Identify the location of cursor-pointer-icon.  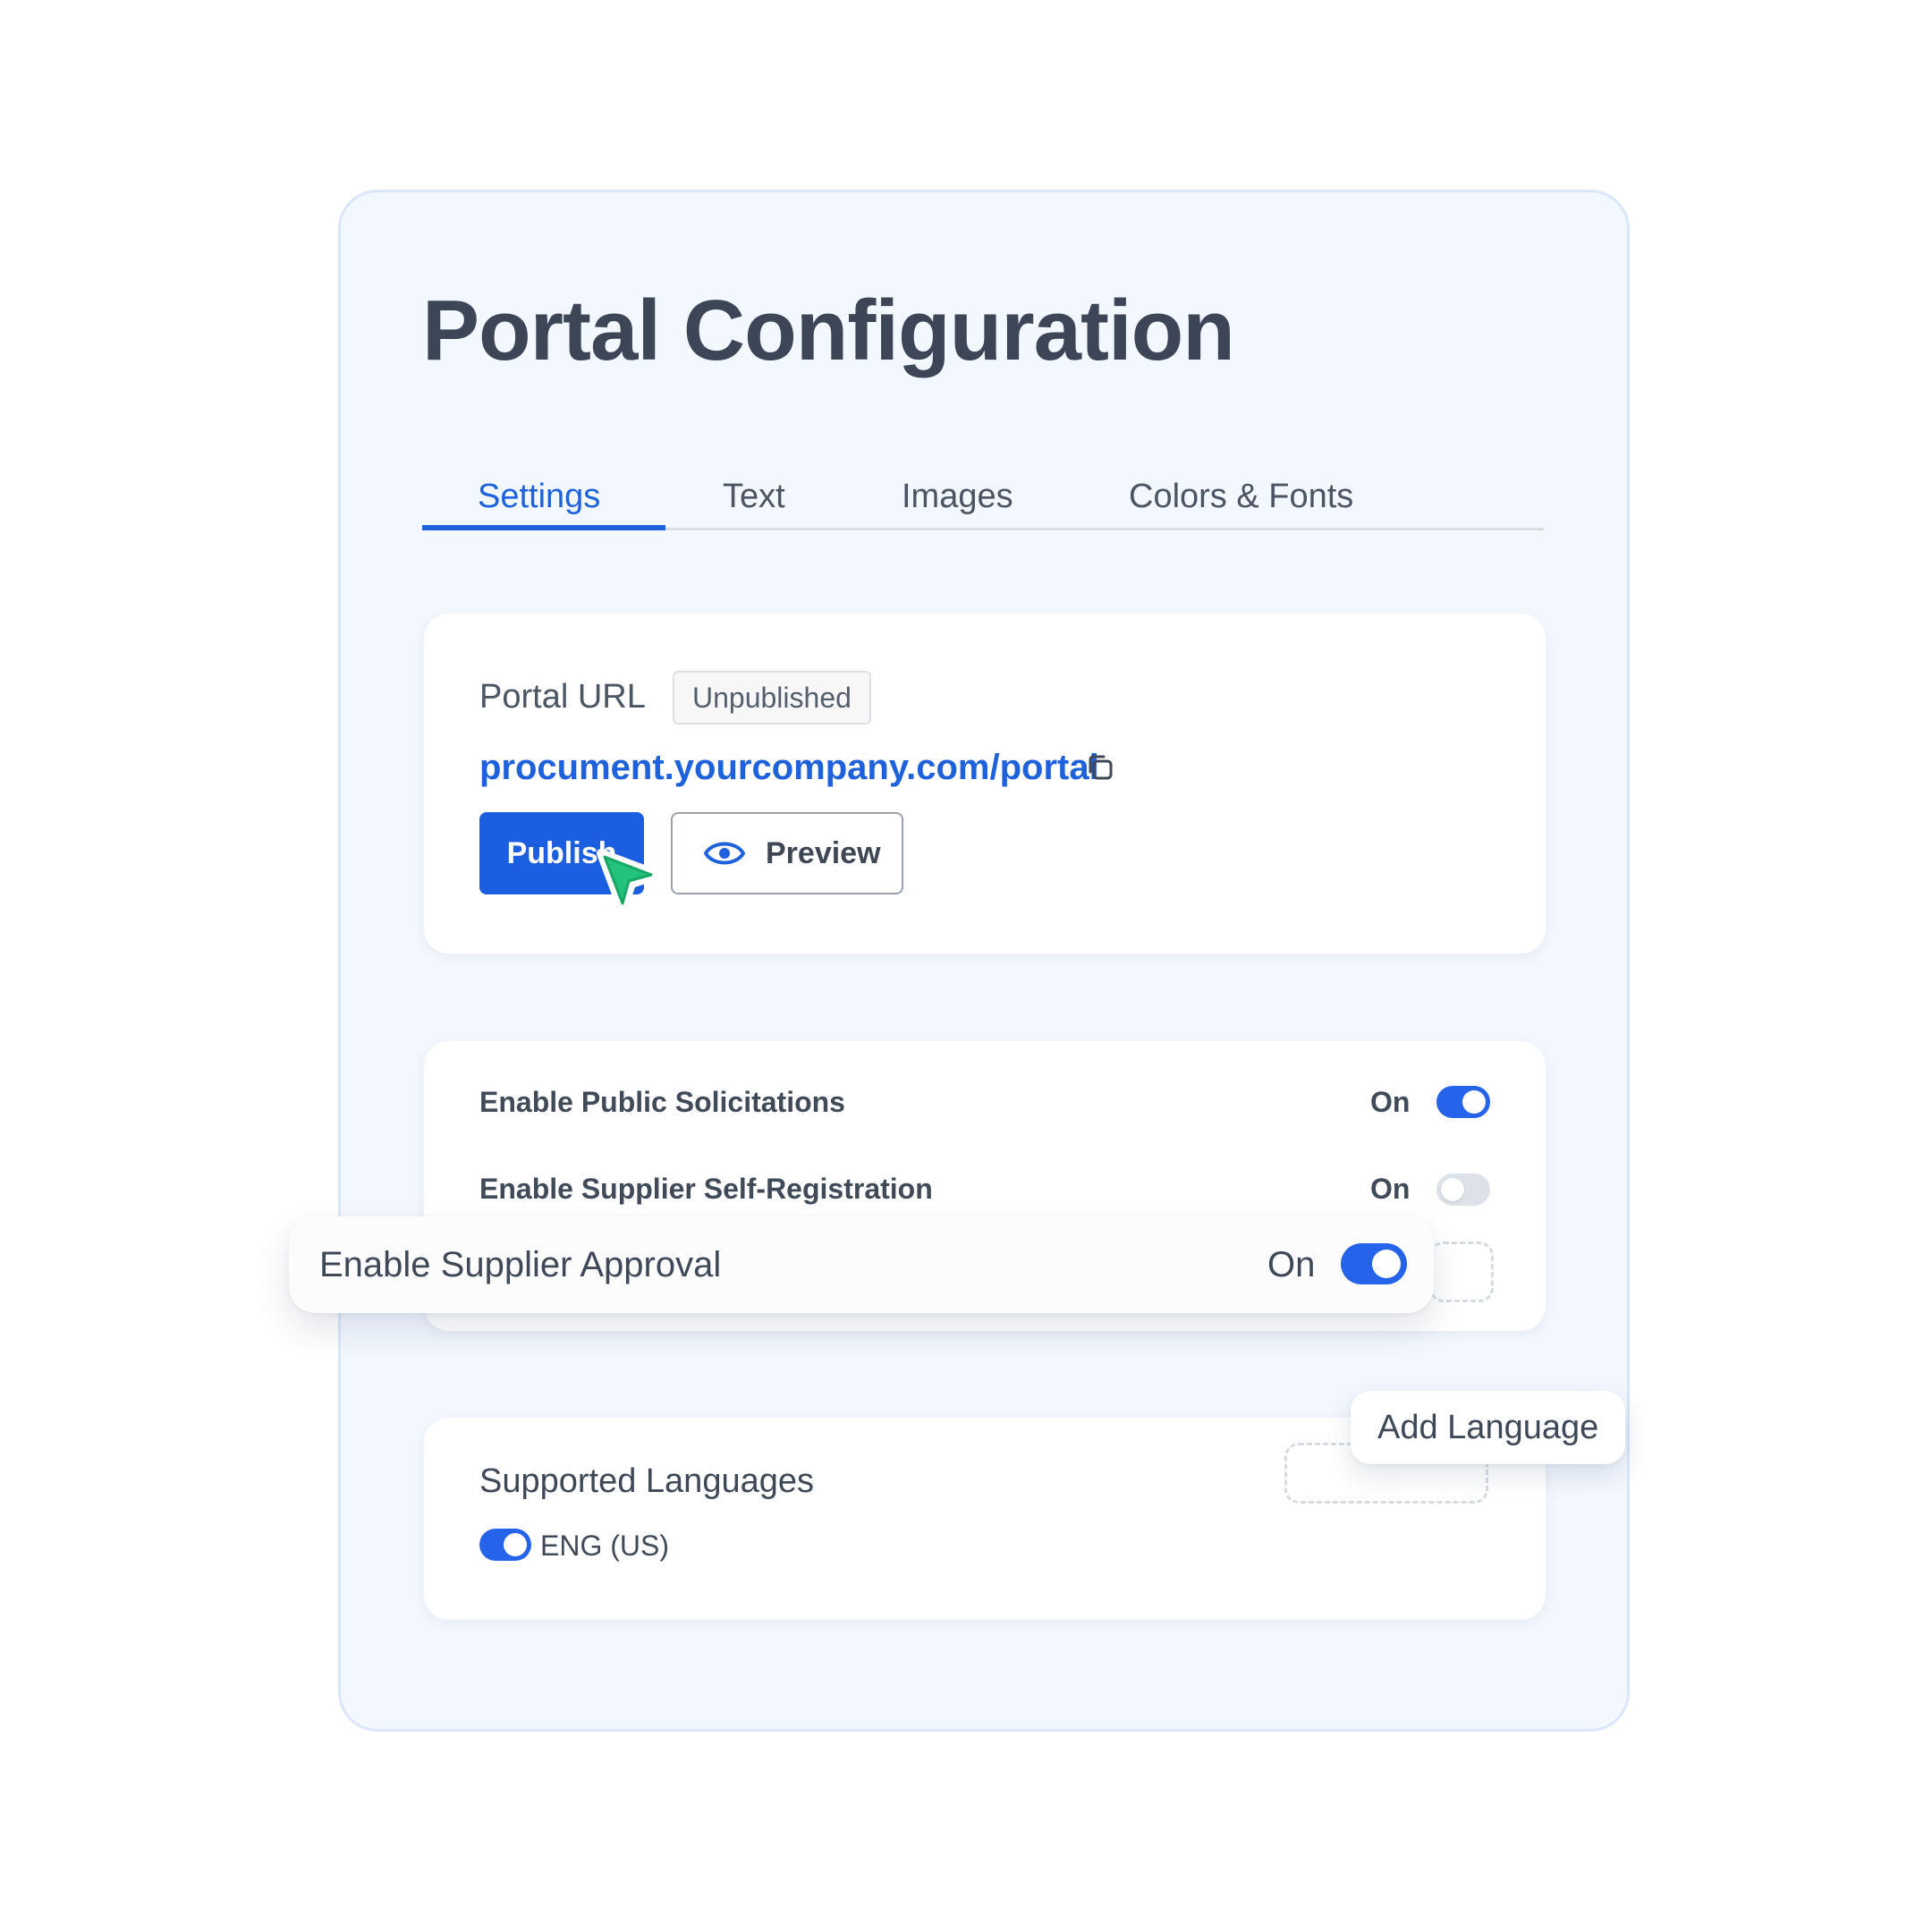
(630, 882).